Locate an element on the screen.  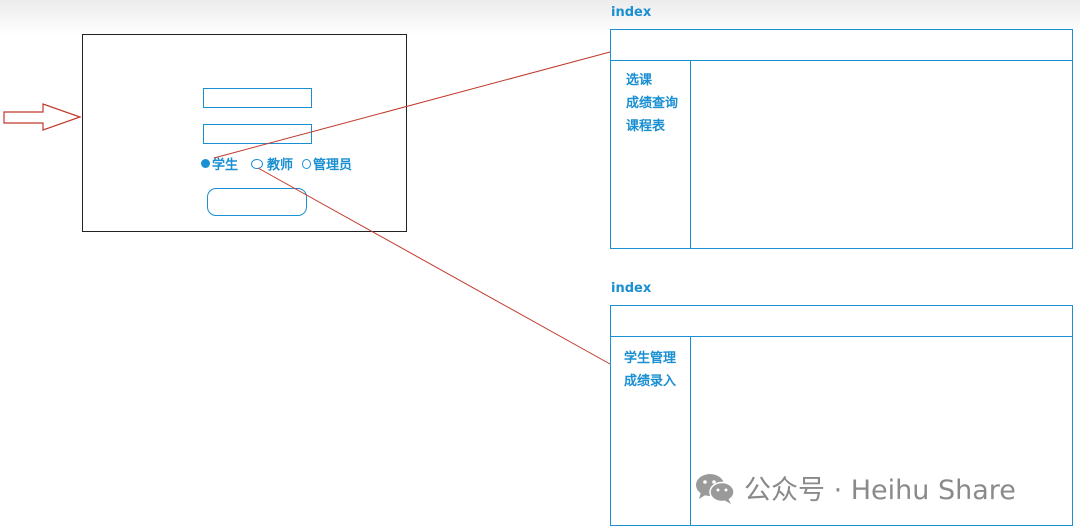
teacher-index-sidebar: 学生管理 成绩录入 is located at coordinates (651, 431).